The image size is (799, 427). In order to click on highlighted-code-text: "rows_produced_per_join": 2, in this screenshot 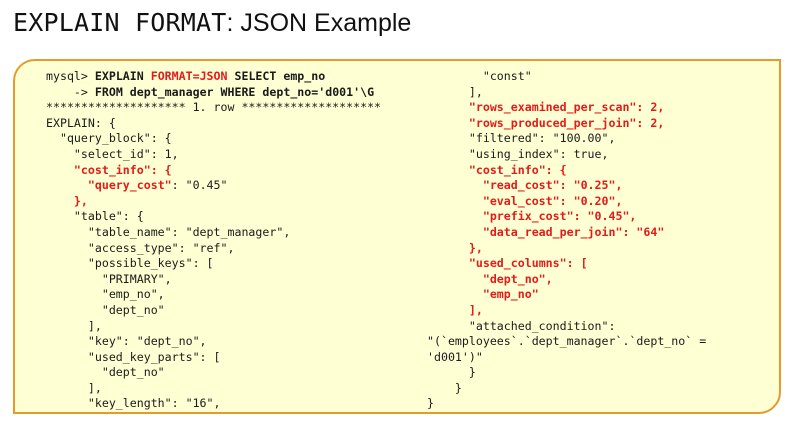, I will do `click(566, 122)`.